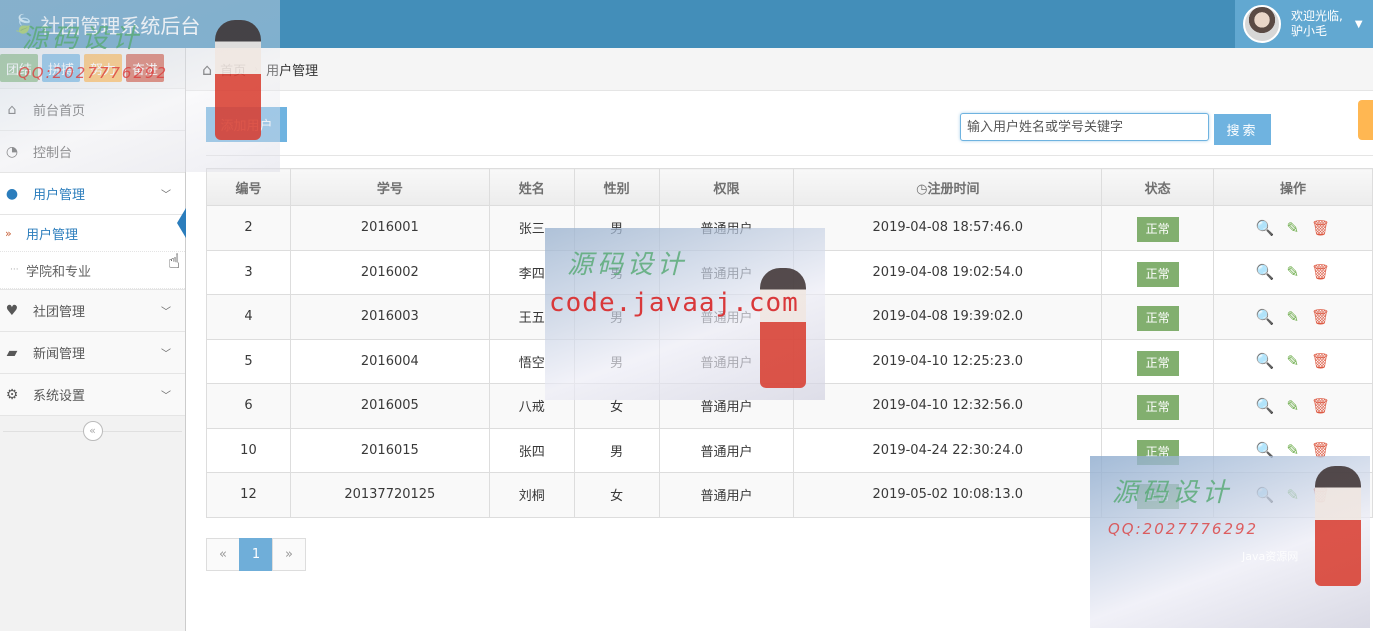 The height and width of the screenshot is (631, 1373). I want to click on sidebar-item-user-management: ● 用户管理 ﹀, so click(92, 193).